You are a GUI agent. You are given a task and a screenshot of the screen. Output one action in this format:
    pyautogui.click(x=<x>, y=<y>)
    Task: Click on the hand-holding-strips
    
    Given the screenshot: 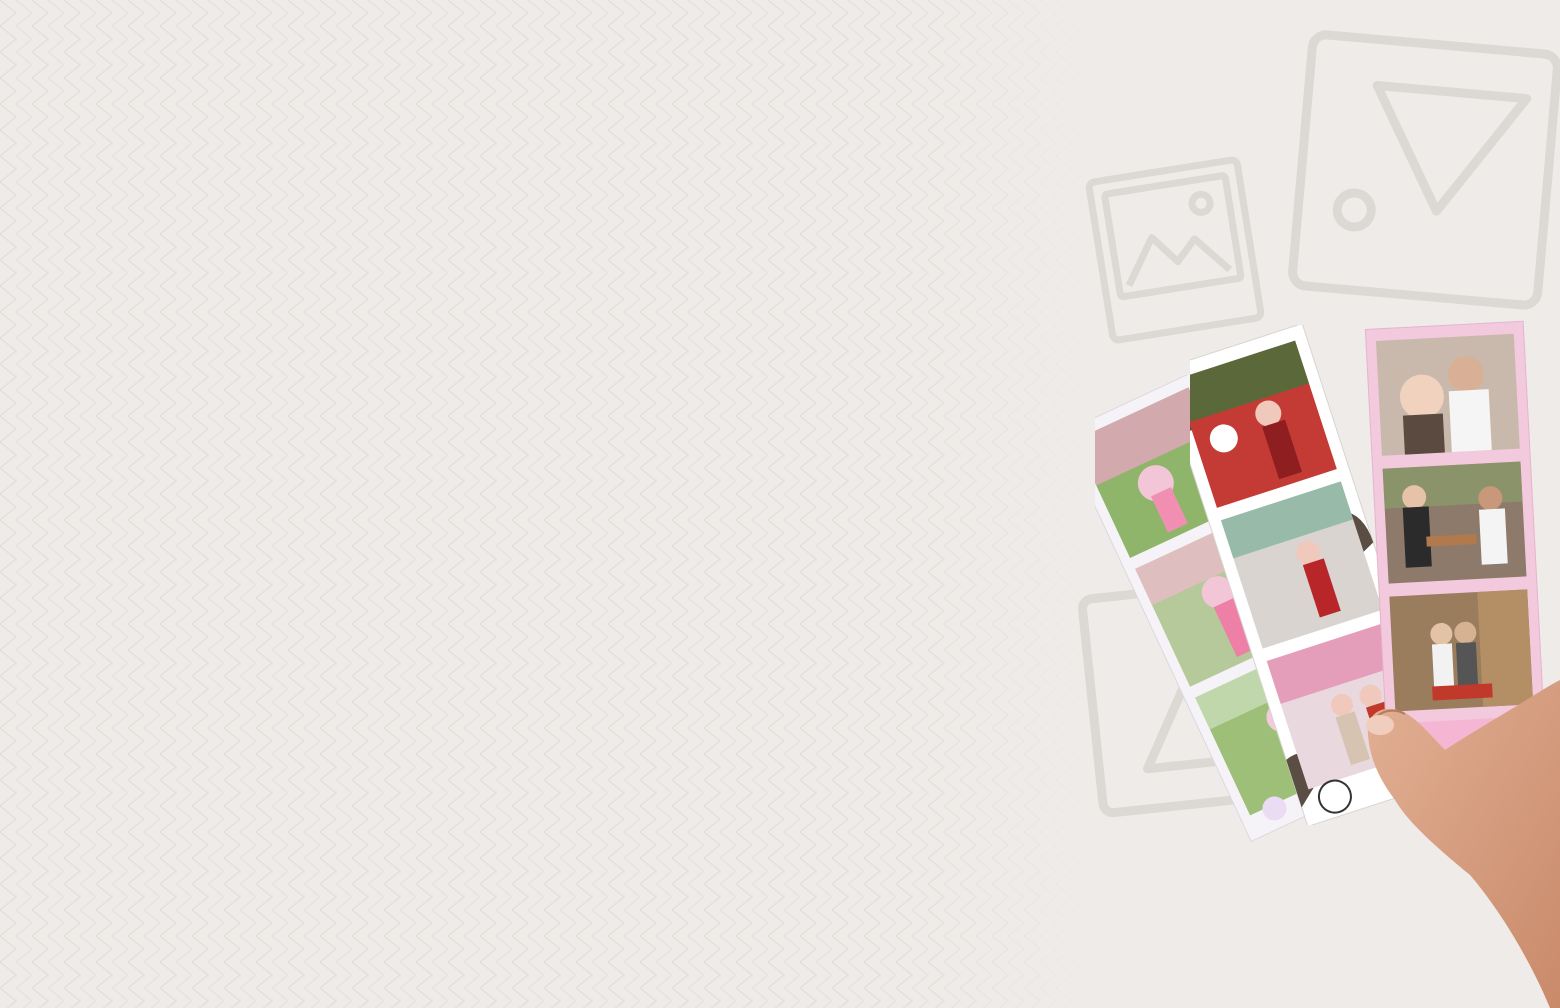 What is the action you would take?
    pyautogui.click(x=1463, y=844)
    